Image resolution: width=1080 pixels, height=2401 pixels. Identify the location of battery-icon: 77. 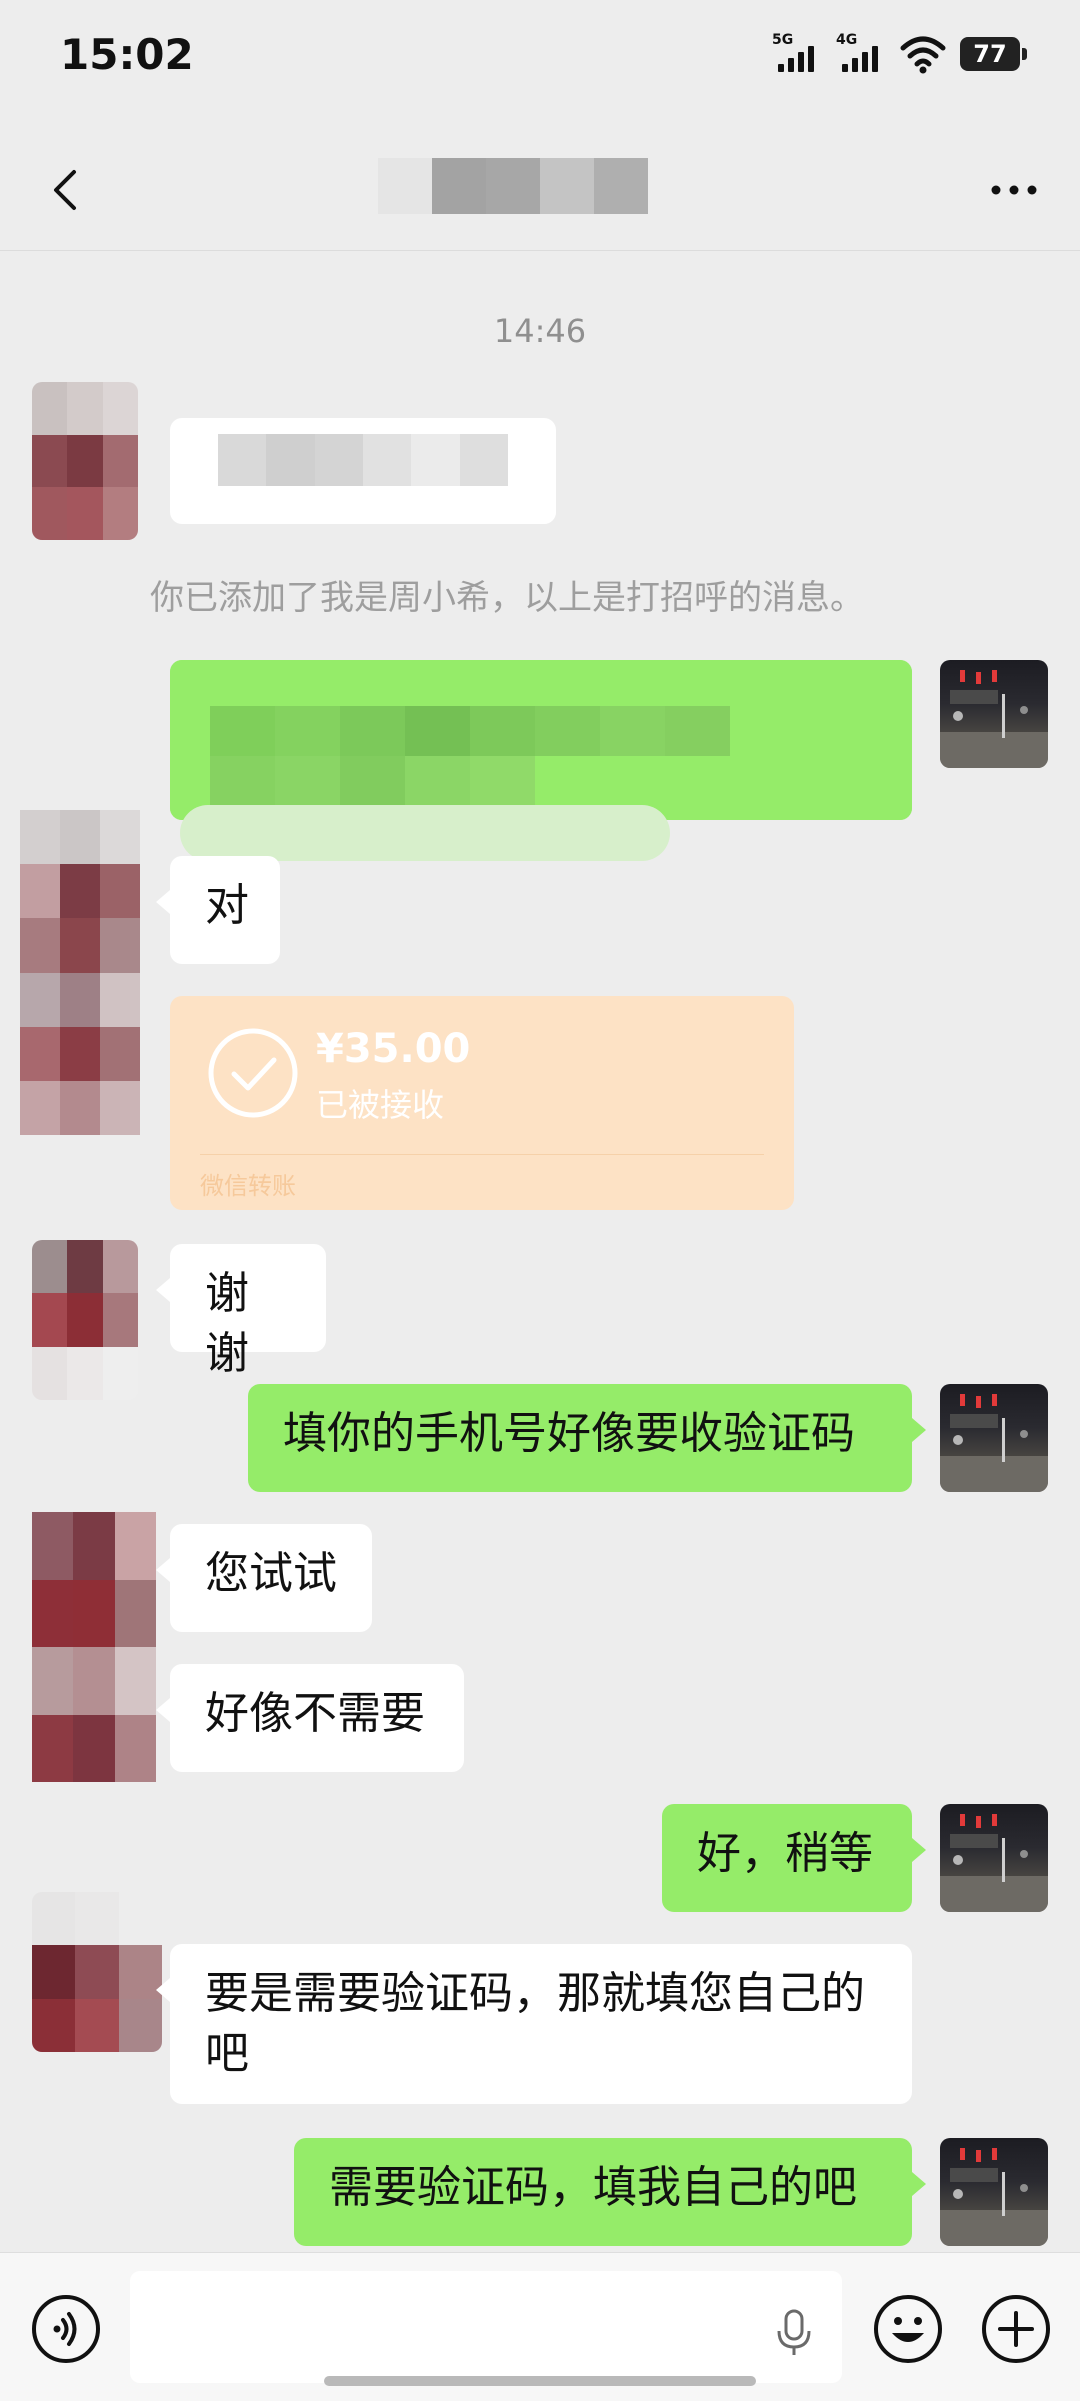
(993, 54).